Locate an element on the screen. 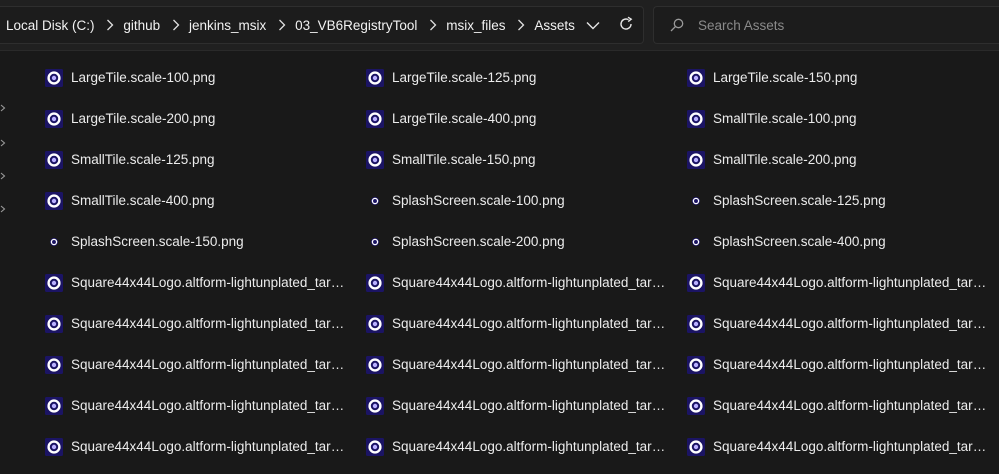  breadcrumb-item-msix-files: msix_files is located at coordinates (475, 25).